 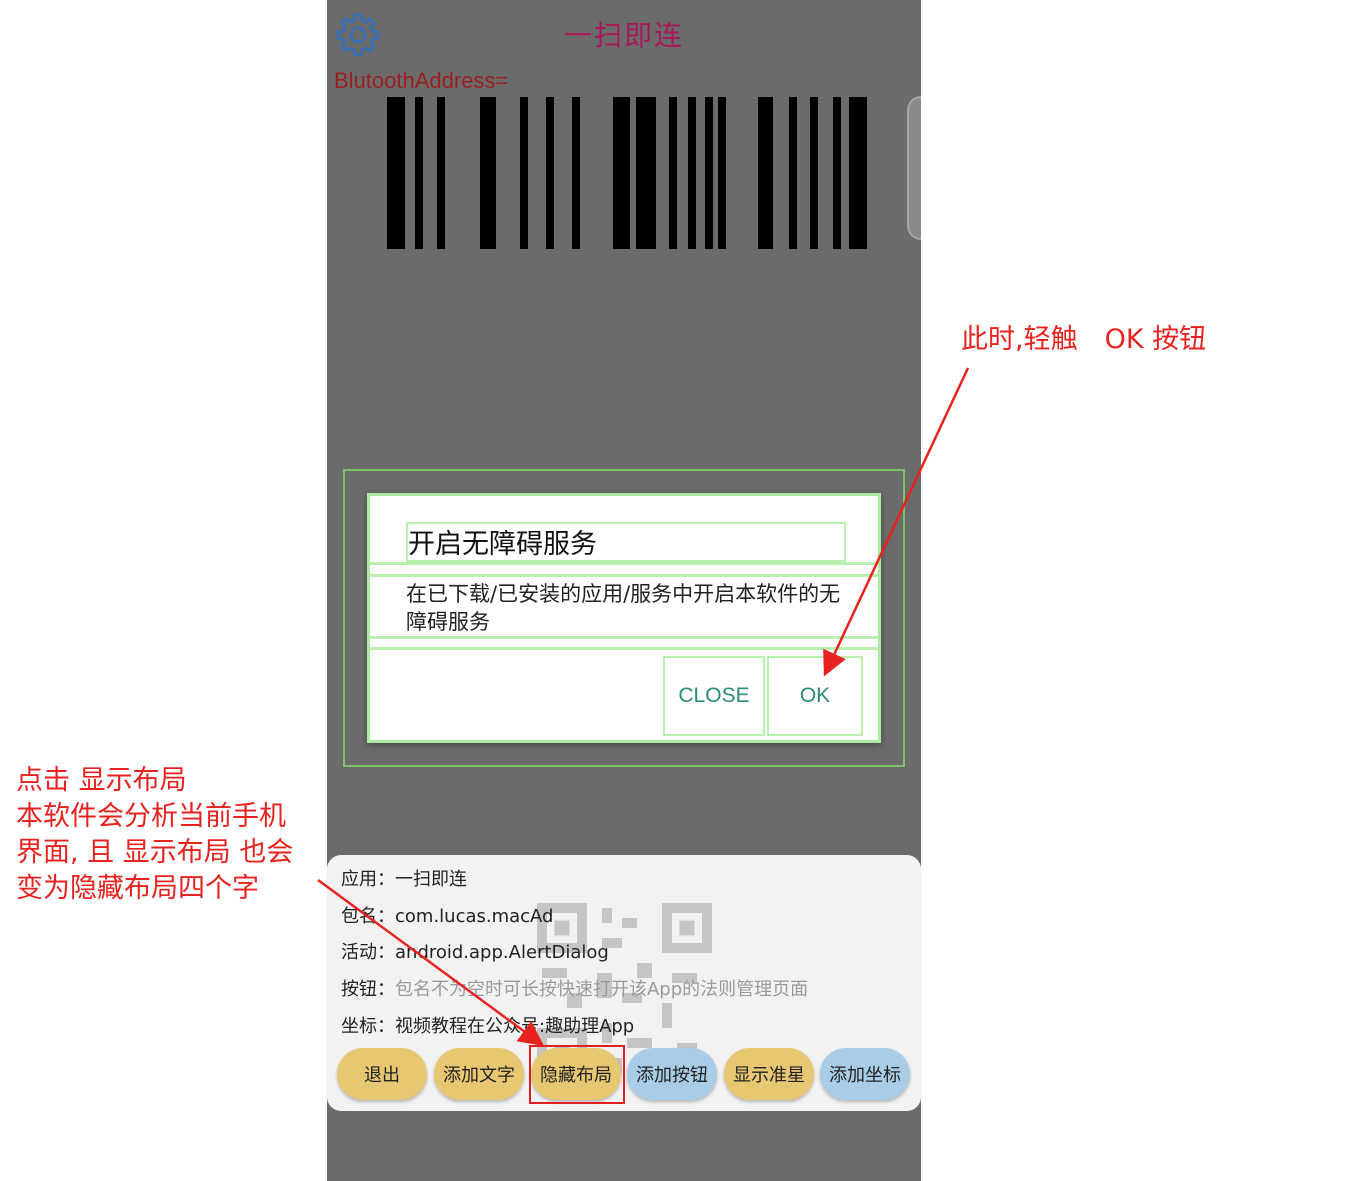 What do you see at coordinates (502, 952) in the screenshot?
I see `info-value: android.app.AlertDialog` at bounding box center [502, 952].